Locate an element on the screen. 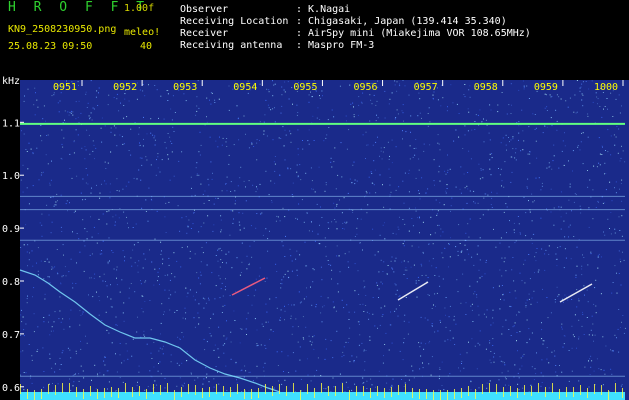  timestamp: 25.08.23 09:50 is located at coordinates (50, 46).